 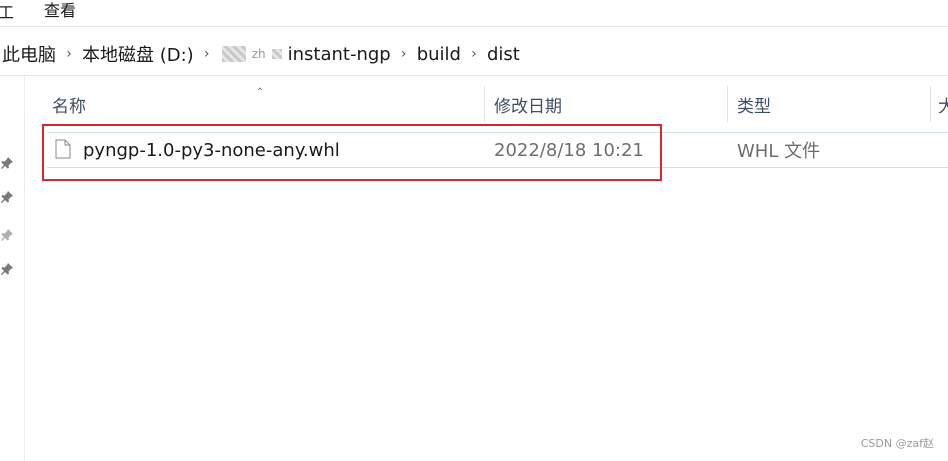 What do you see at coordinates (339, 54) in the screenshot?
I see `breadcrumb-instant-ngp: instant-ngp` at bounding box center [339, 54].